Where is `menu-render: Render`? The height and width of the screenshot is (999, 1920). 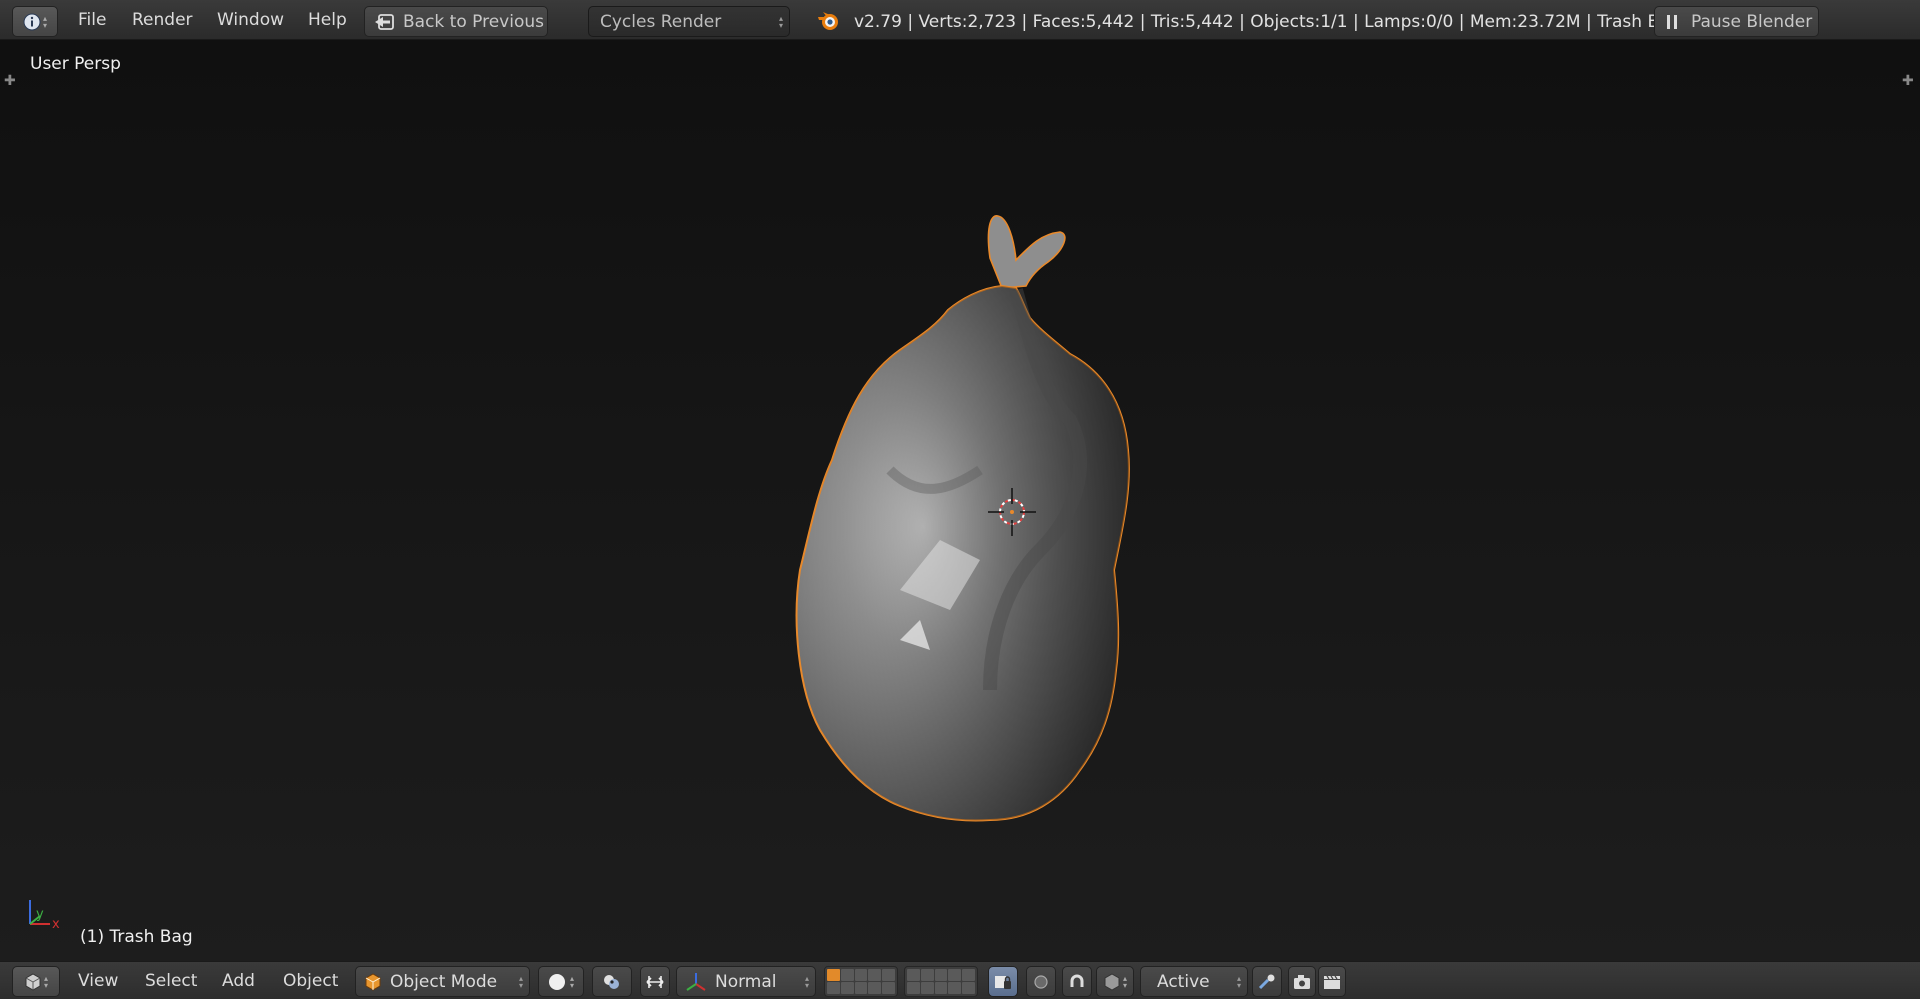 menu-render: Render is located at coordinates (162, 20).